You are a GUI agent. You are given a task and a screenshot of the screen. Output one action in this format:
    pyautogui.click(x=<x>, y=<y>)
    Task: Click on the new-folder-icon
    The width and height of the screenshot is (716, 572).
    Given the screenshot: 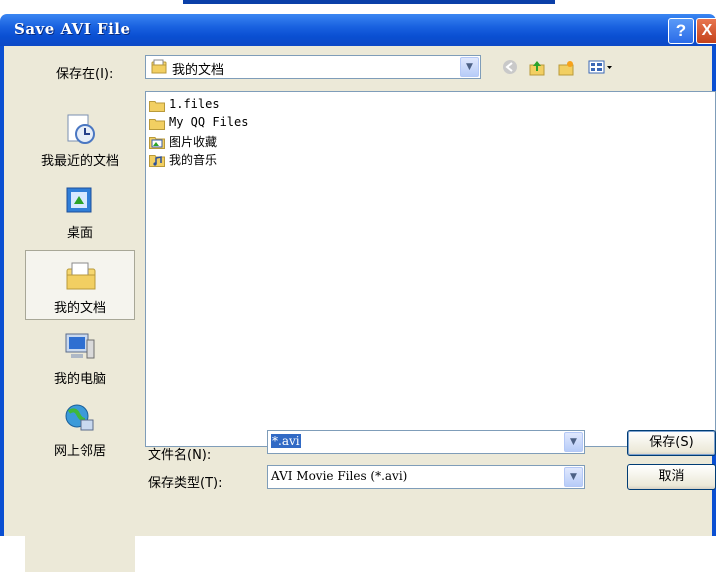 What is the action you would take?
    pyautogui.click(x=566, y=68)
    